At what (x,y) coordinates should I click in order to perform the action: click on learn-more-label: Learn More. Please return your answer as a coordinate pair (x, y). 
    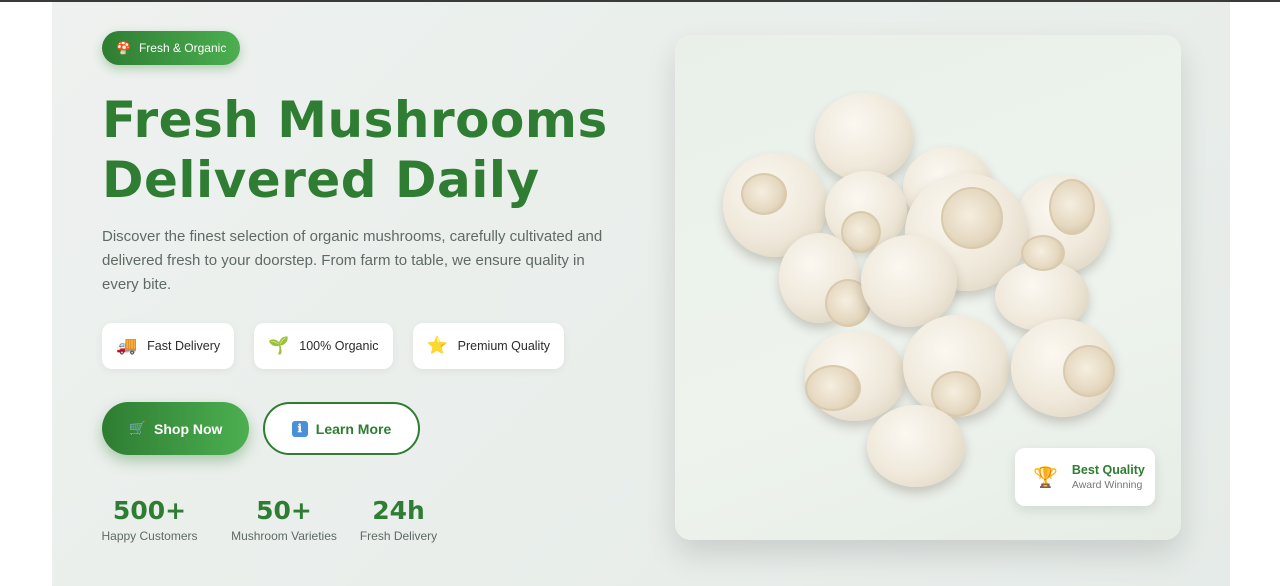
    Looking at the image, I should click on (353, 428).